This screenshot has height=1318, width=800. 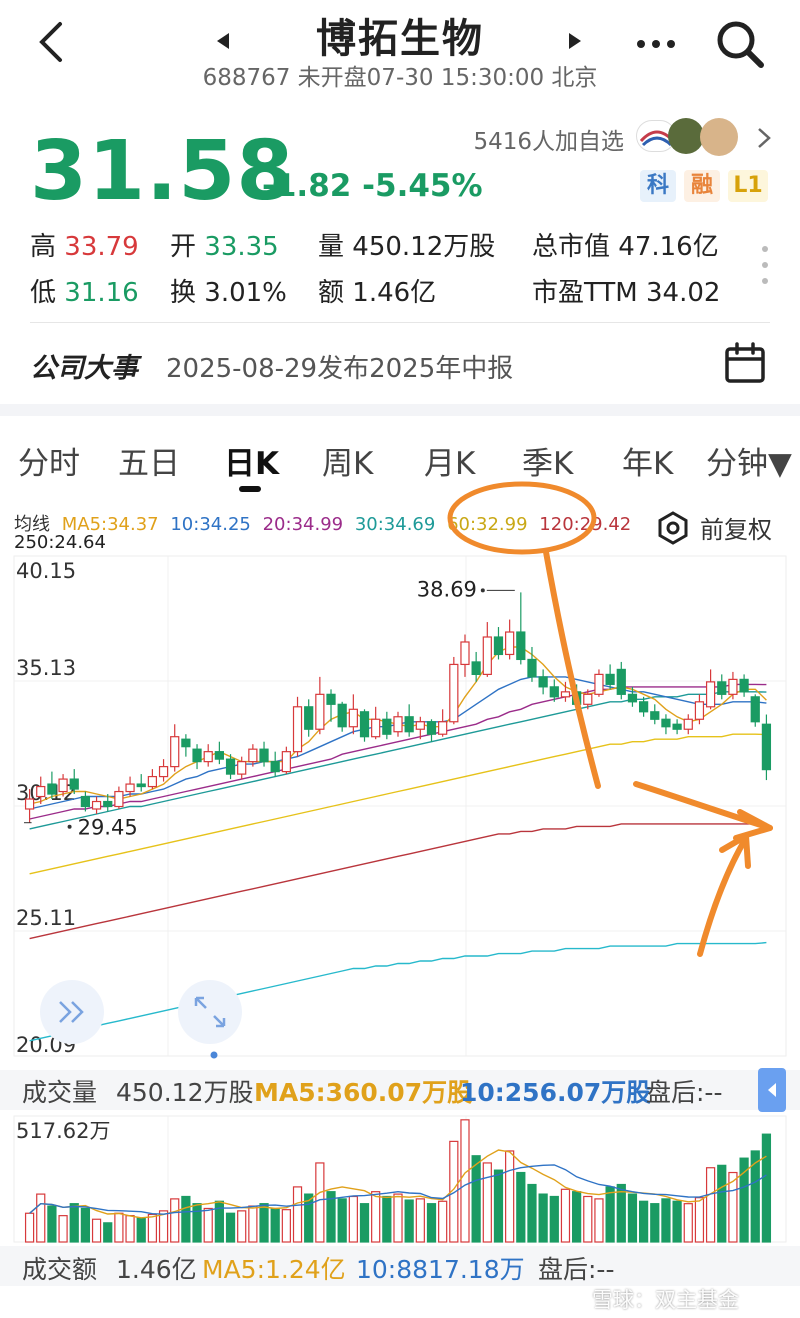 I want to click on period-tabs: 分时 五日 日K 周K 月K 季K 年K 分钟▼, so click(x=400, y=465).